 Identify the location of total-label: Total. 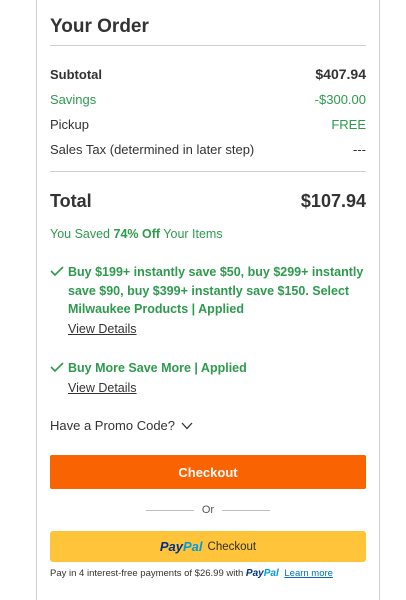
(71, 201).